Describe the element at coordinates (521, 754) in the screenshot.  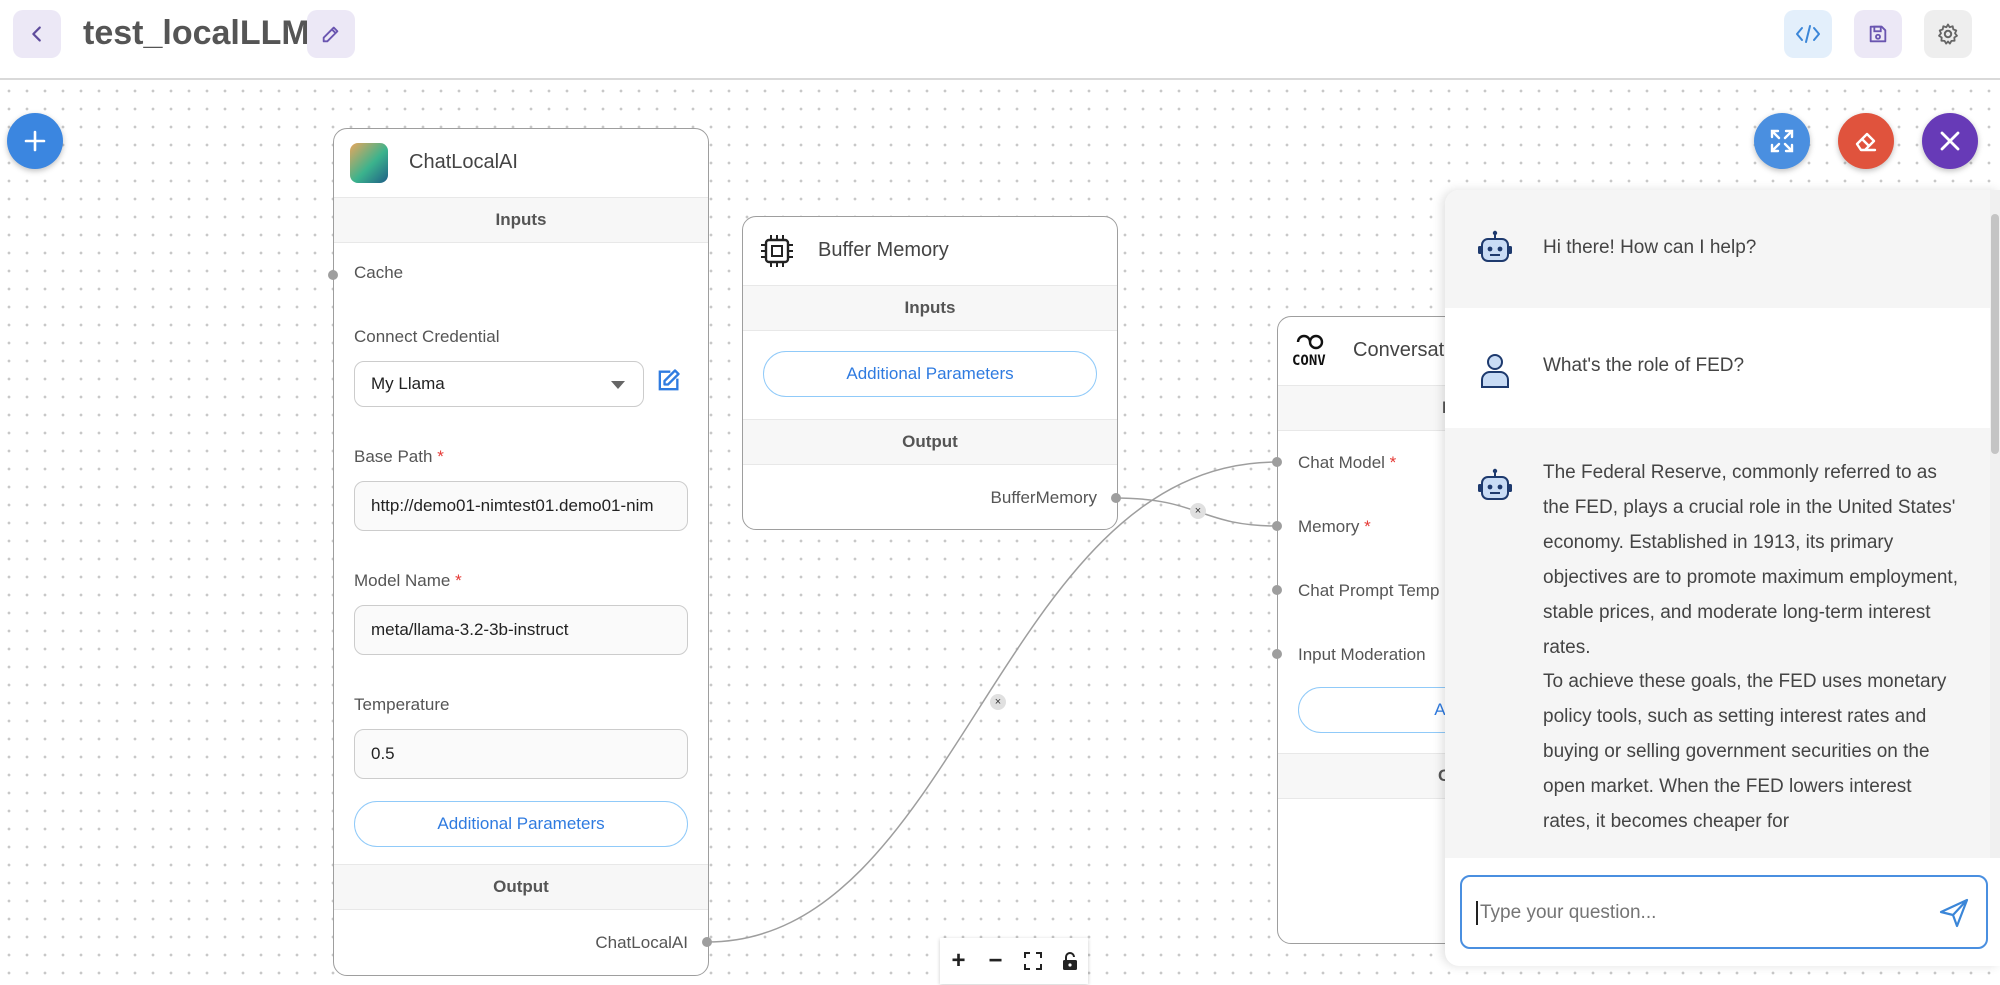
I see `temperature-input: 0.5` at that location.